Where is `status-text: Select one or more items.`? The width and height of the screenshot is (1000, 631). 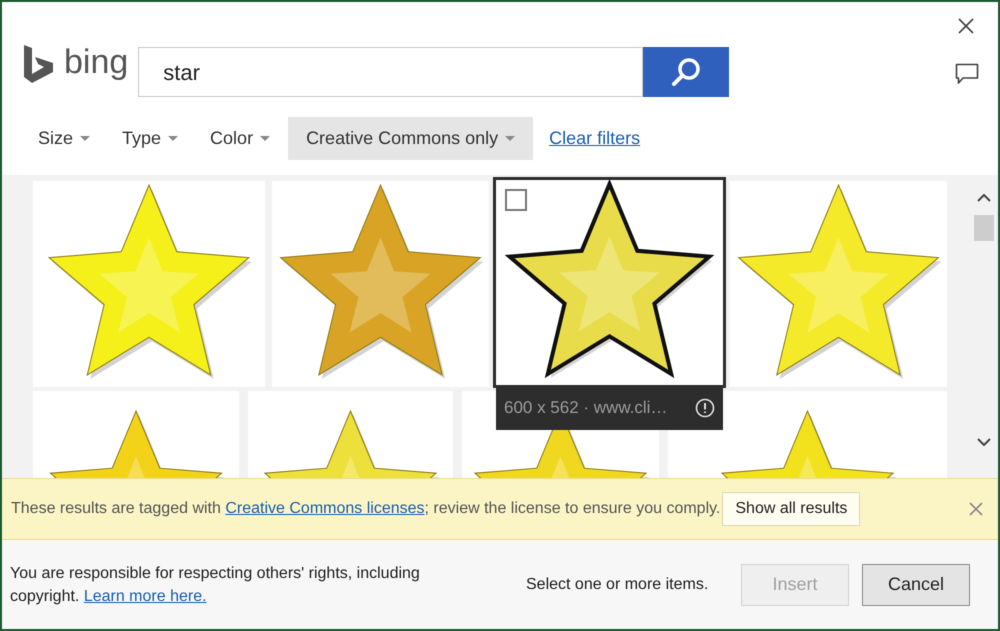 status-text: Select one or more items. is located at coordinates (617, 584).